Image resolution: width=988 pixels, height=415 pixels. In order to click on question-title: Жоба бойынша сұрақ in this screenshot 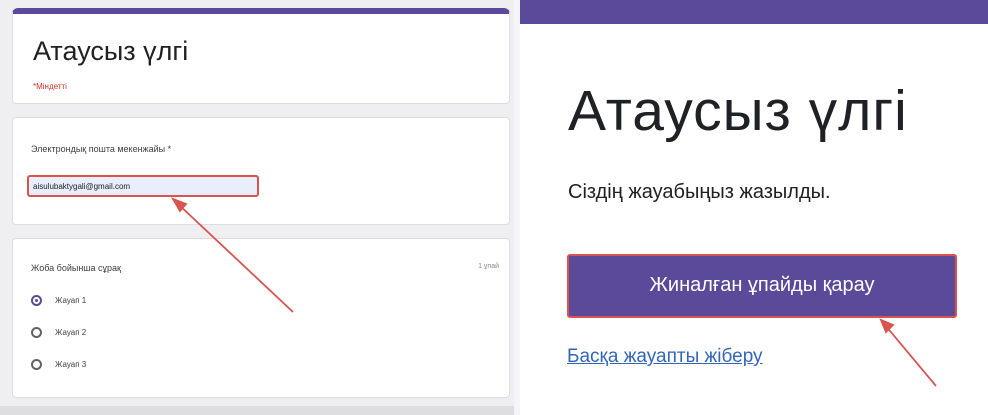, I will do `click(76, 268)`.